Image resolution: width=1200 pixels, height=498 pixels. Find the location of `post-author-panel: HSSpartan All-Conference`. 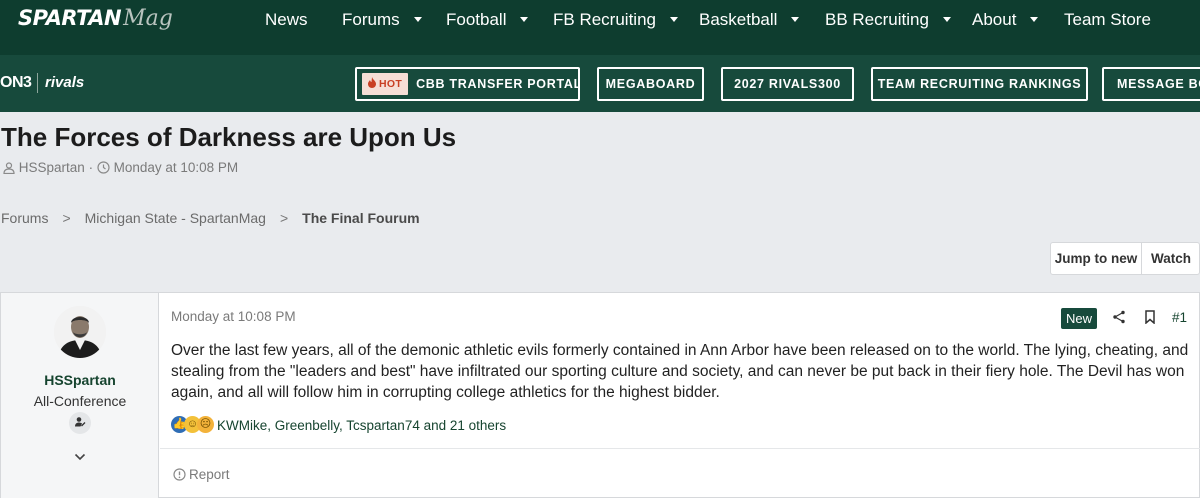

post-author-panel: HSSpartan All-Conference is located at coordinates (80, 395).